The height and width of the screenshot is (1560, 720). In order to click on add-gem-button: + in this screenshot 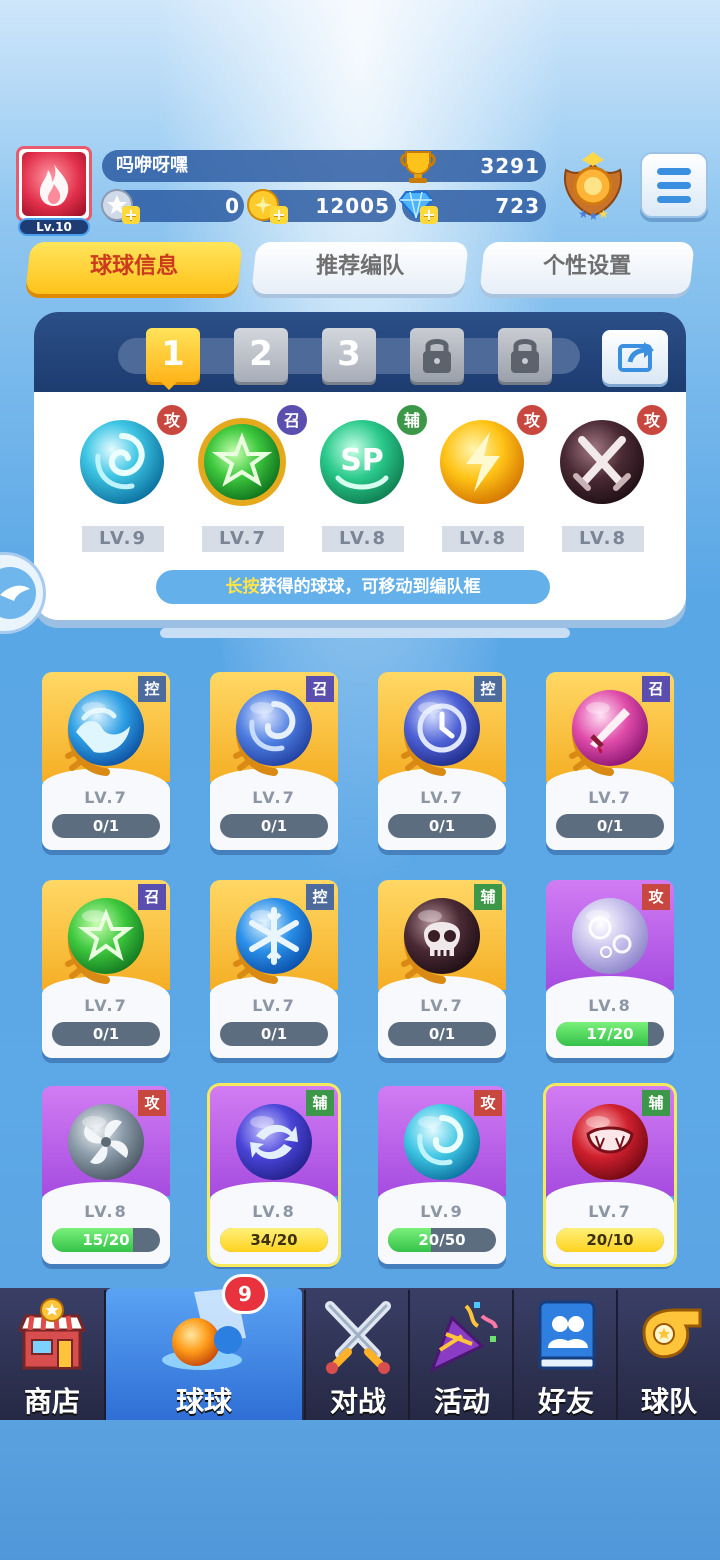, I will do `click(429, 215)`.